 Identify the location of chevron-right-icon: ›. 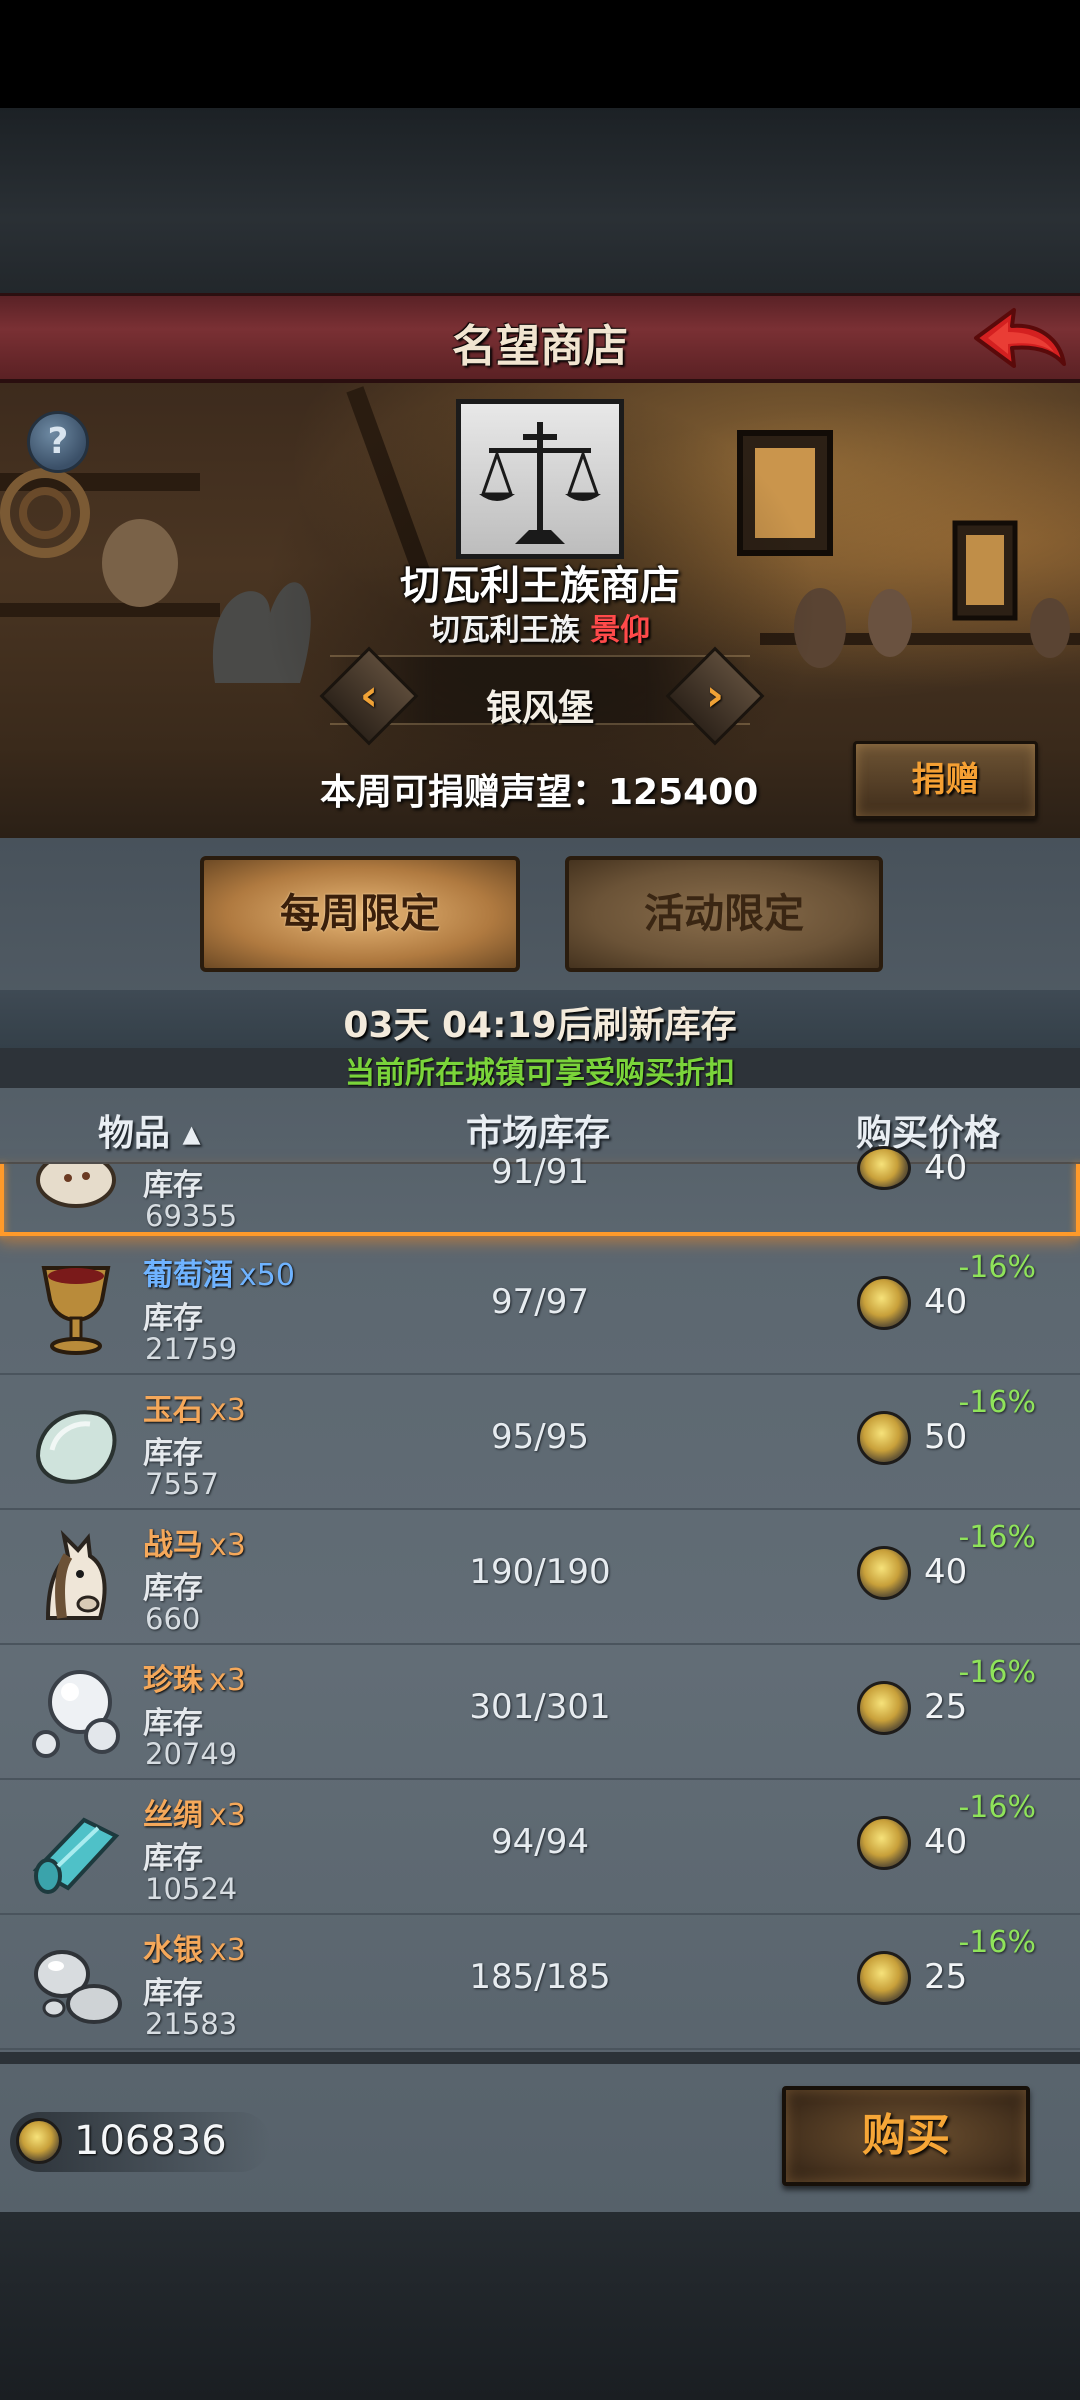
(715, 696).